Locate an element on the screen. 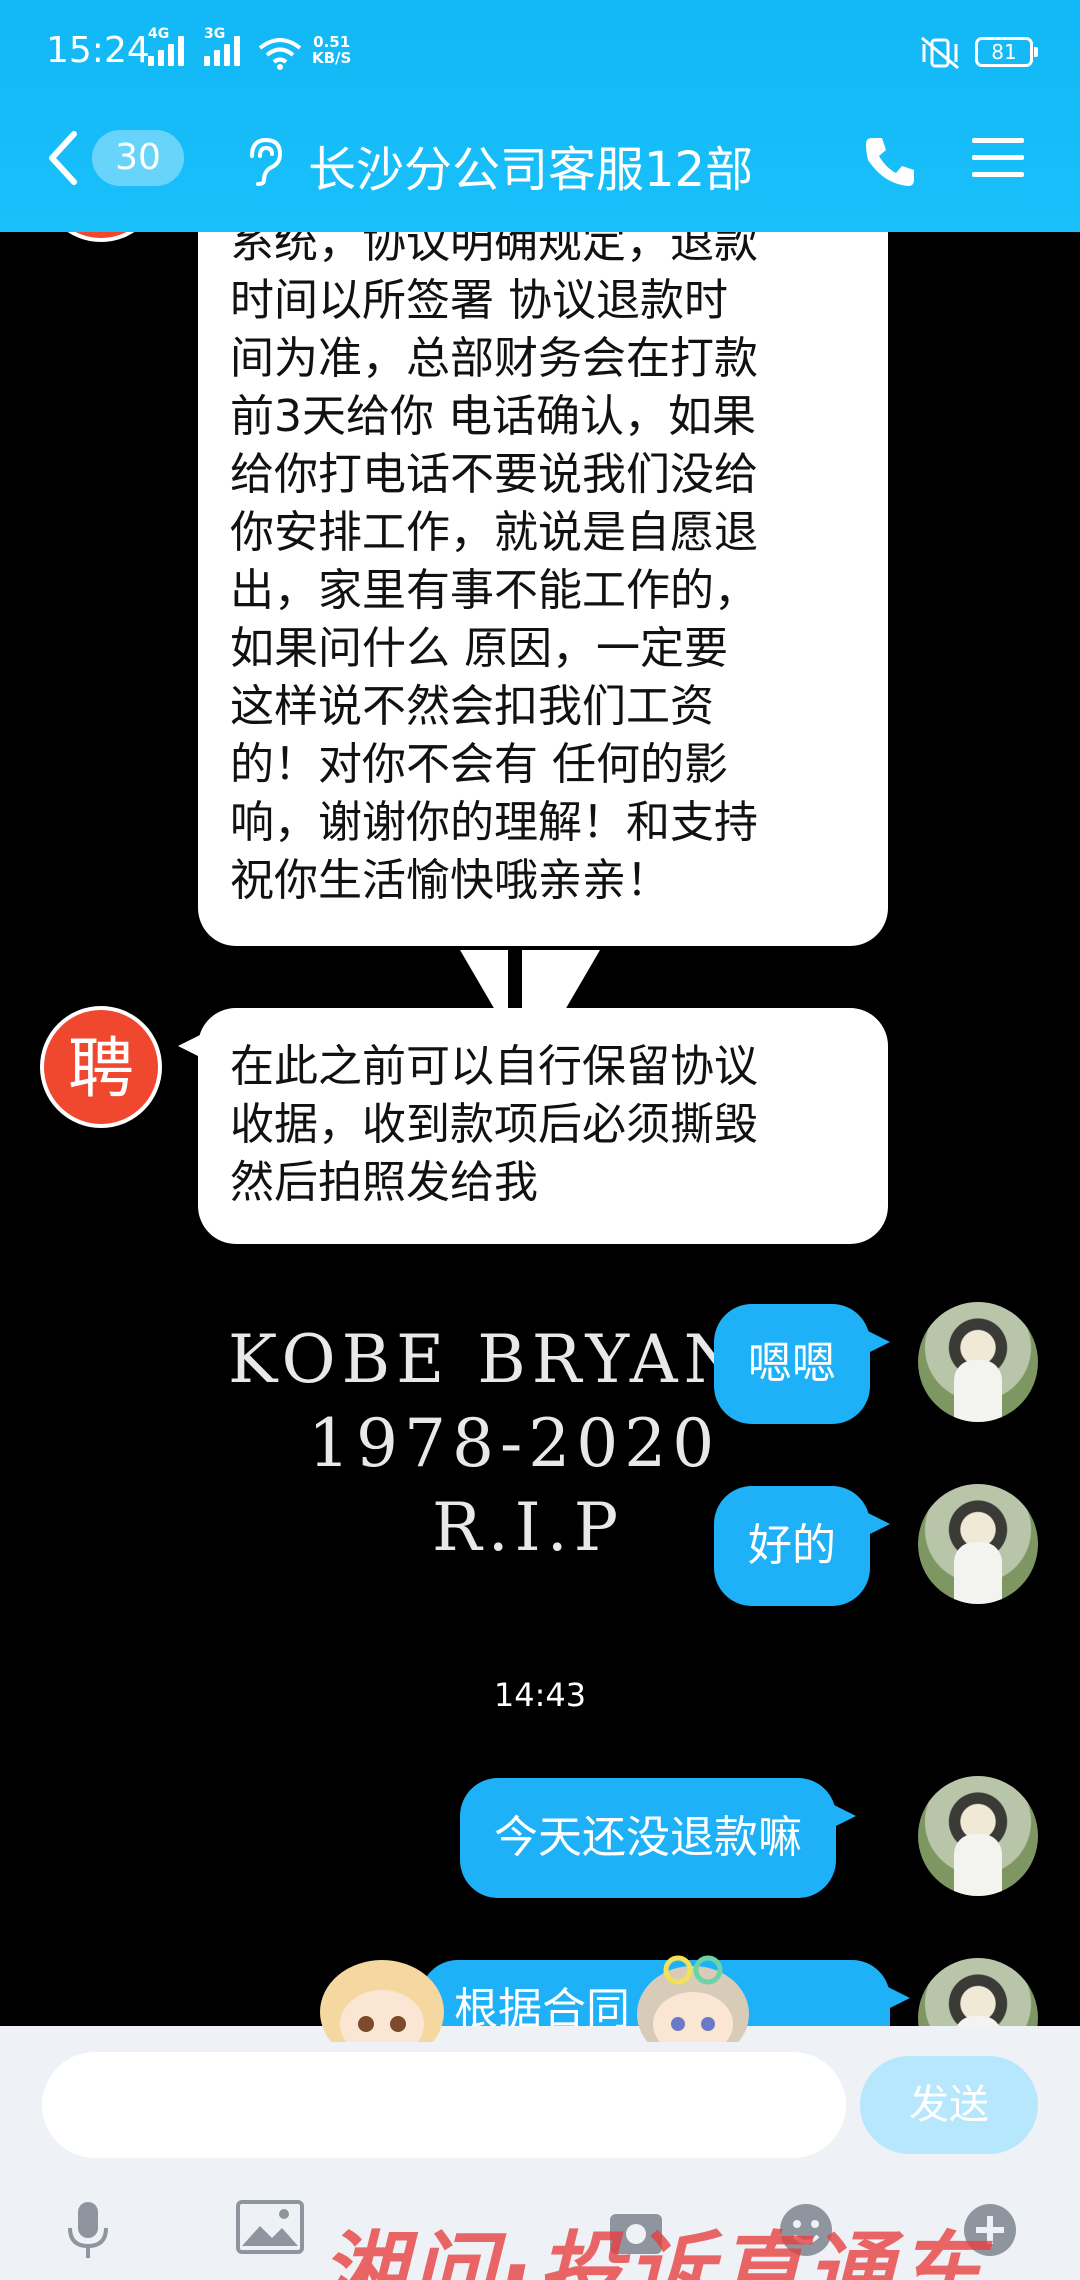 This screenshot has height=2280, width=1080. sticker-boy-icon is located at coordinates (693, 1998).